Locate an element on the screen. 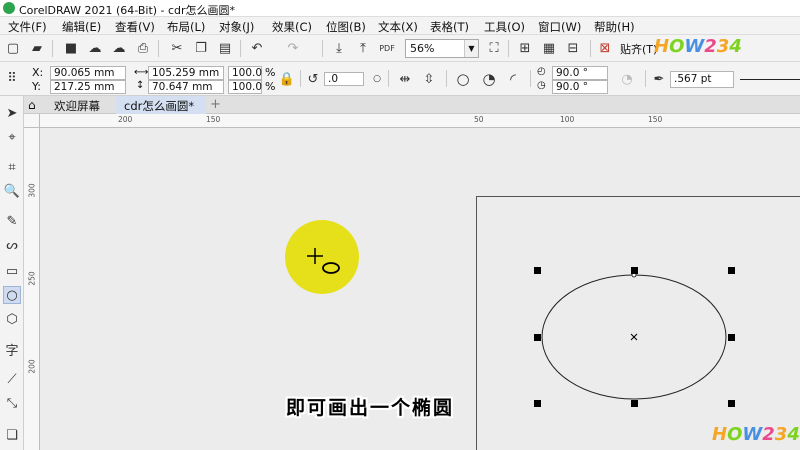 This screenshot has height=450, width=800. snap-to-label: 贴齐(T) is located at coordinates (638, 49).